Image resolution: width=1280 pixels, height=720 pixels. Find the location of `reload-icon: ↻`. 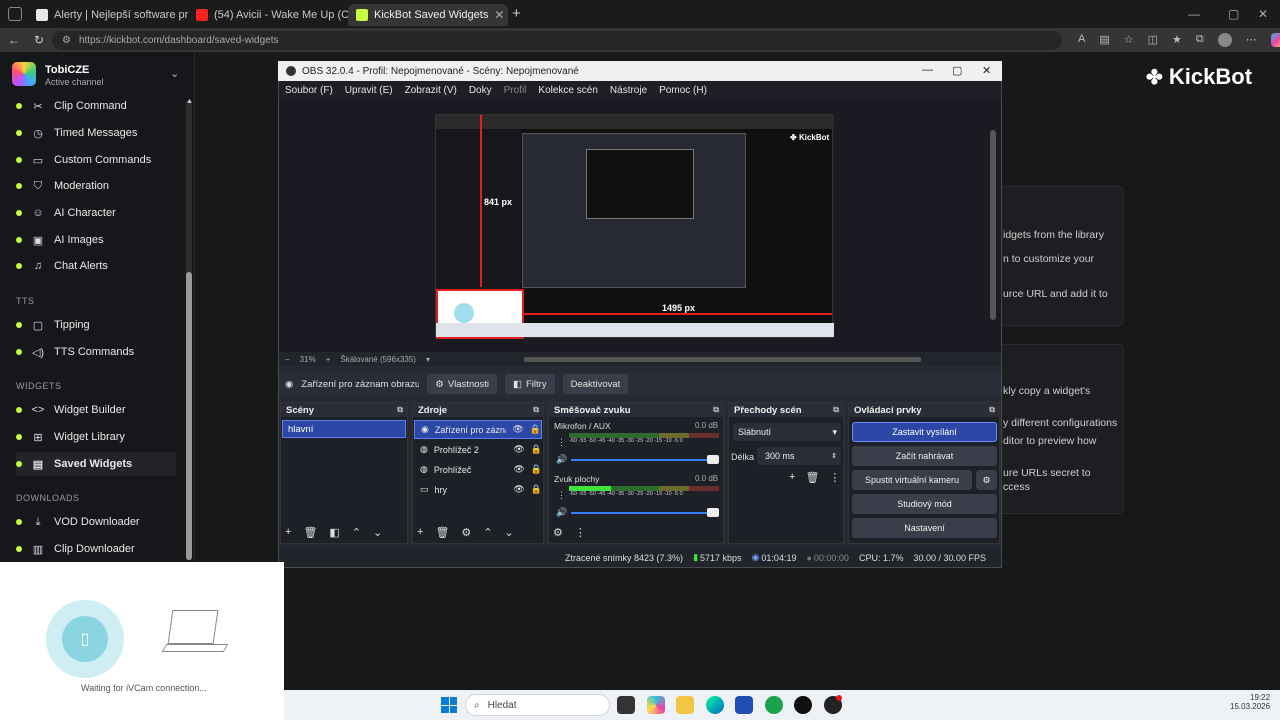

reload-icon: ↻ is located at coordinates (39, 40).